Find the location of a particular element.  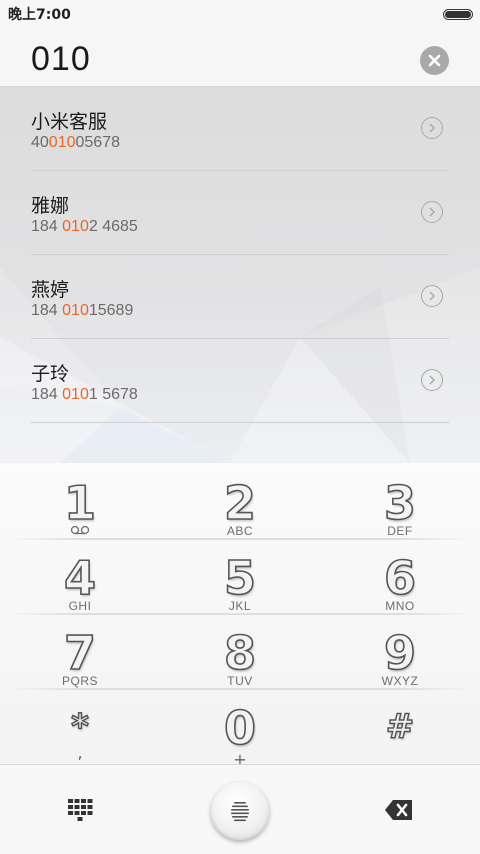

clear-icon is located at coordinates (434, 60).